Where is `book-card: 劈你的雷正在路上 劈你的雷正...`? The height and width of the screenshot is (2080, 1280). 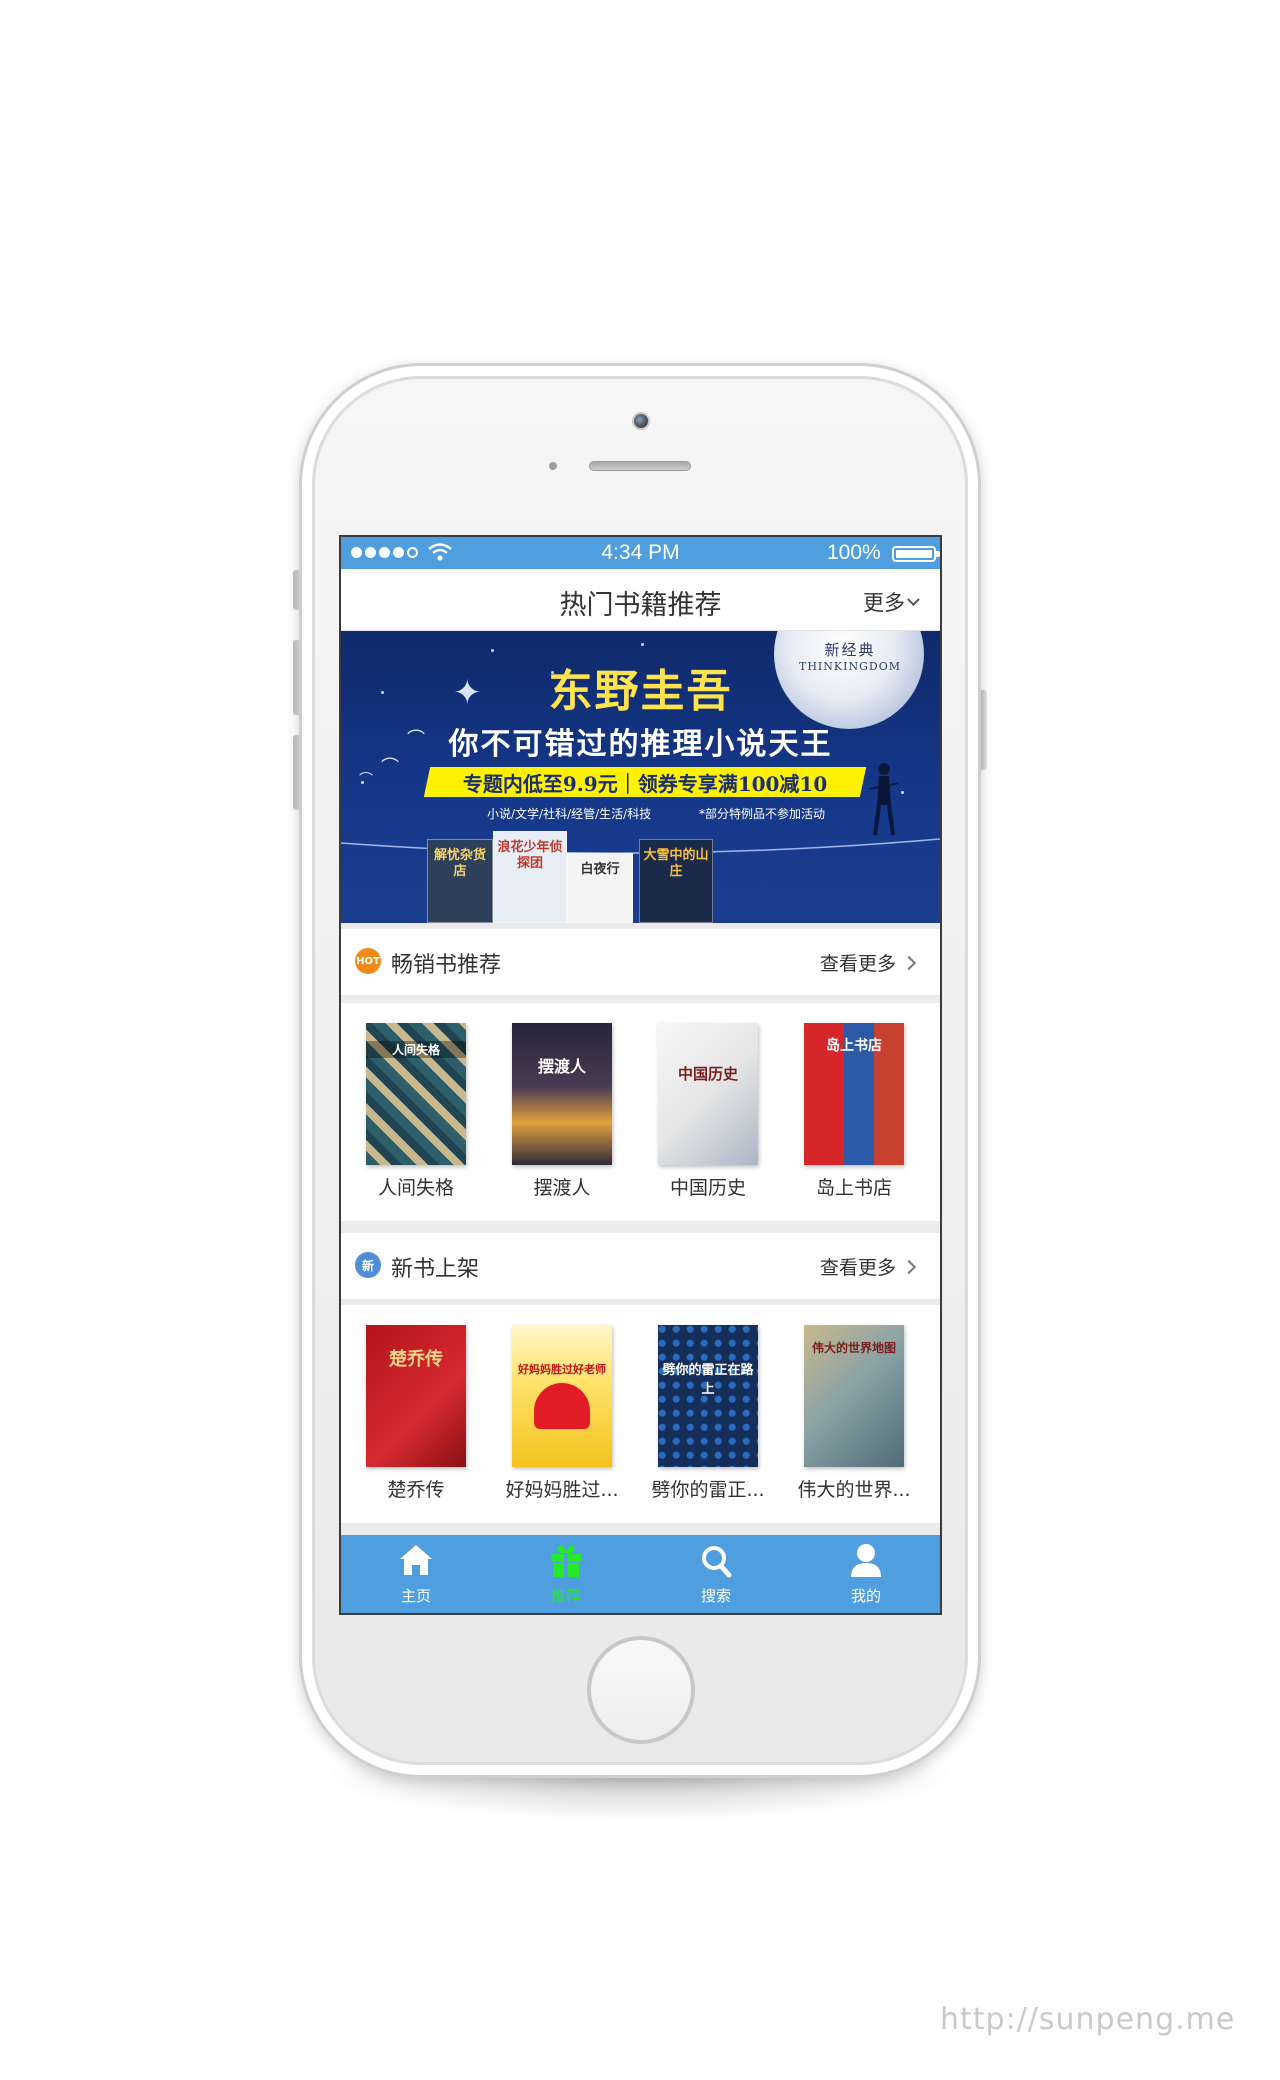
book-card: 劈你的雷正在路上 劈你的雷正... is located at coordinates (708, 1420).